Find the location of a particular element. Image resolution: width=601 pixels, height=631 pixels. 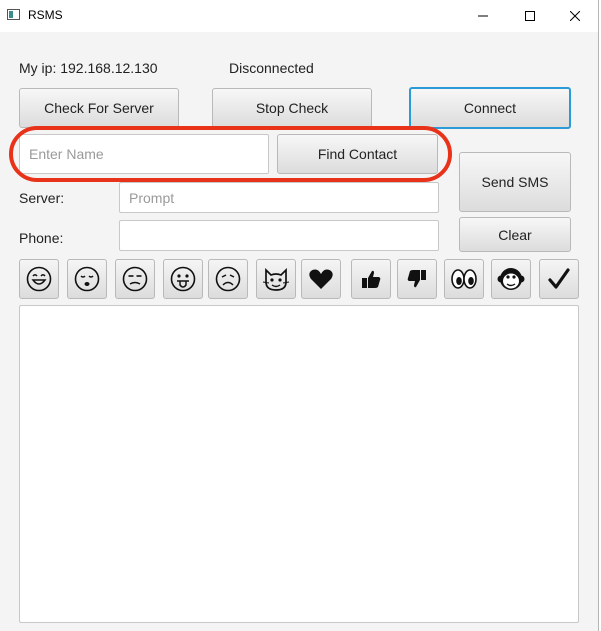

phone-input is located at coordinates (279, 235).